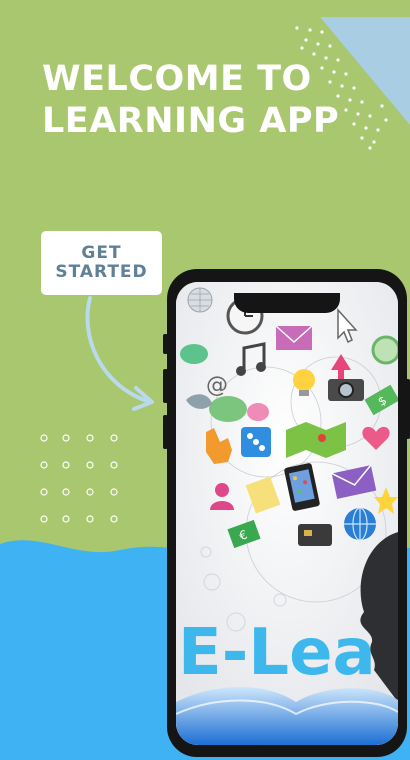 This screenshot has width=410, height=760. What do you see at coordinates (346, 390) in the screenshot?
I see `camera-icon` at bounding box center [346, 390].